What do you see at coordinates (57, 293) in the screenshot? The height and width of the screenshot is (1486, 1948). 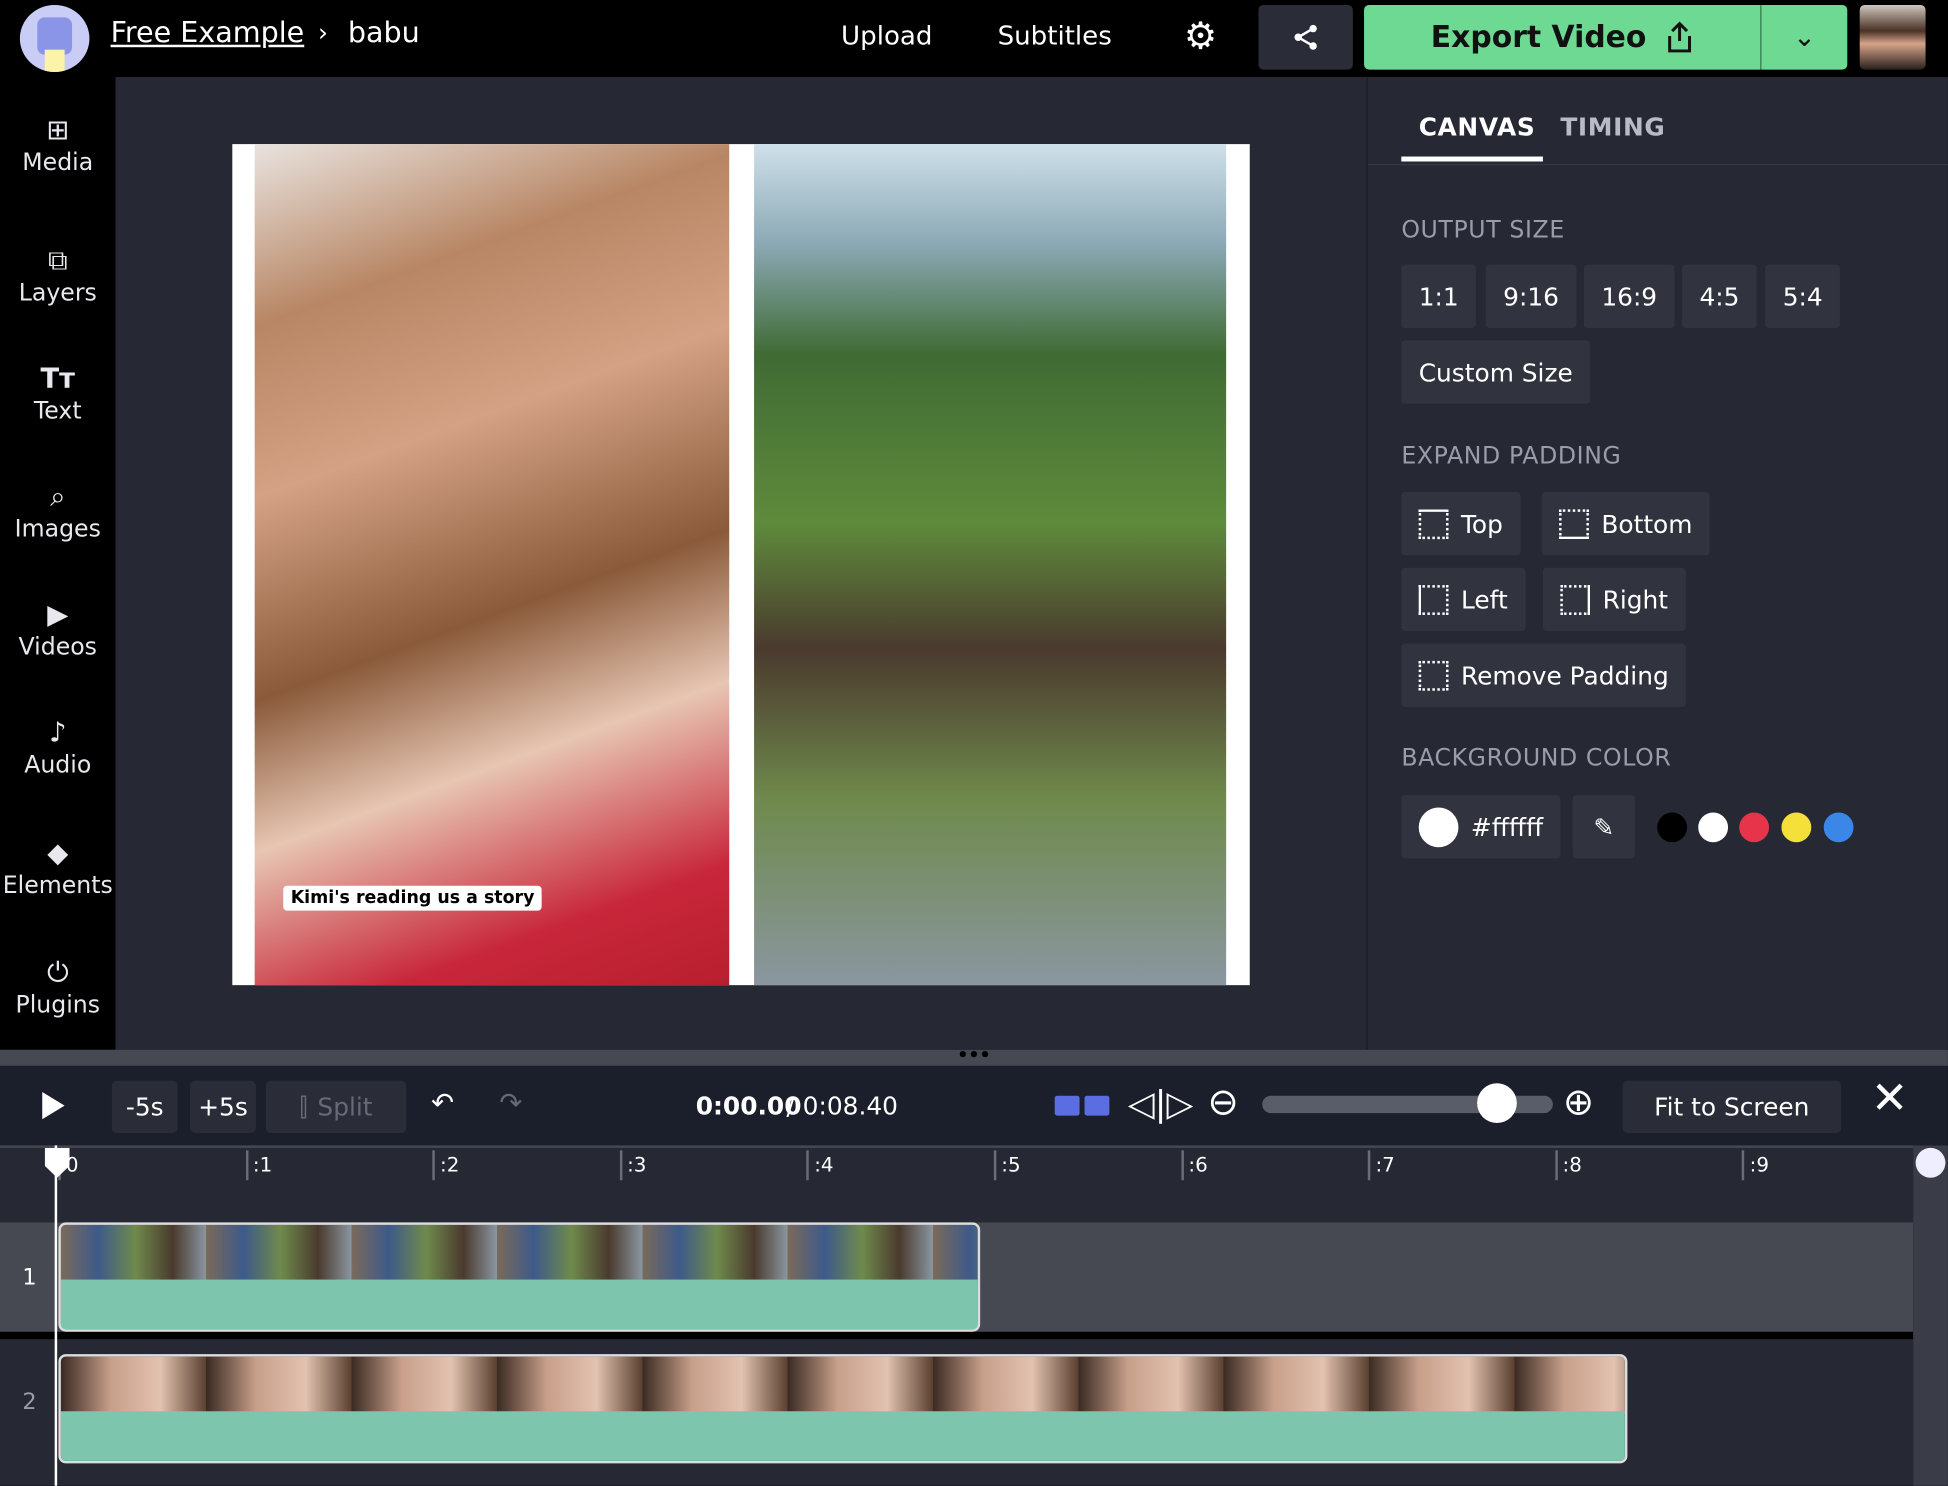 I see `sidebar-label: Layers` at bounding box center [57, 293].